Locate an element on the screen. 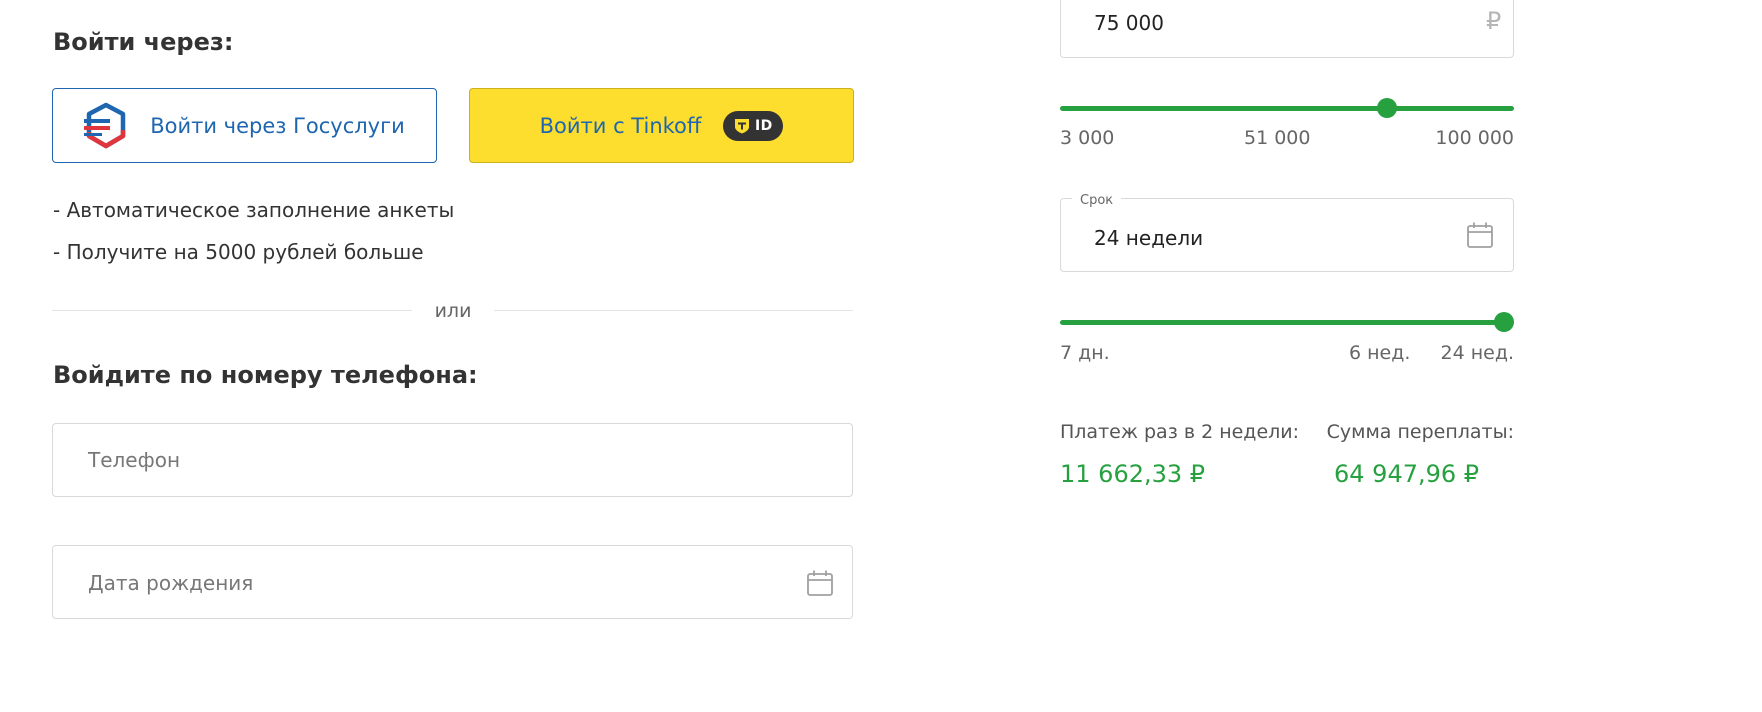 Image resolution: width=1762 pixels, height=712 pixels. amount-slider is located at coordinates (1287, 108).